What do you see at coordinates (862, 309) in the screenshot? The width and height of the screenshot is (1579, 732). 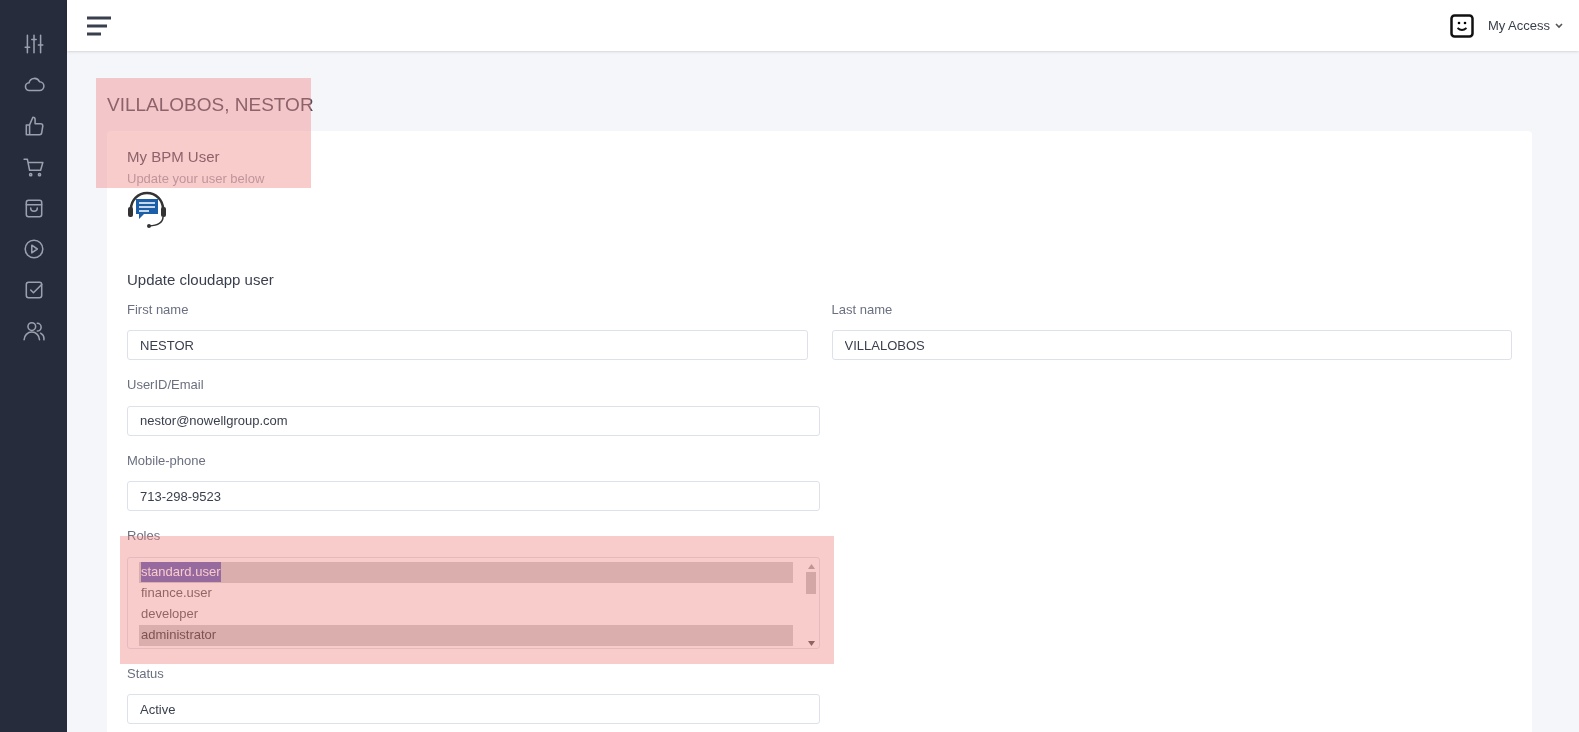 I see `field-label: Last name` at bounding box center [862, 309].